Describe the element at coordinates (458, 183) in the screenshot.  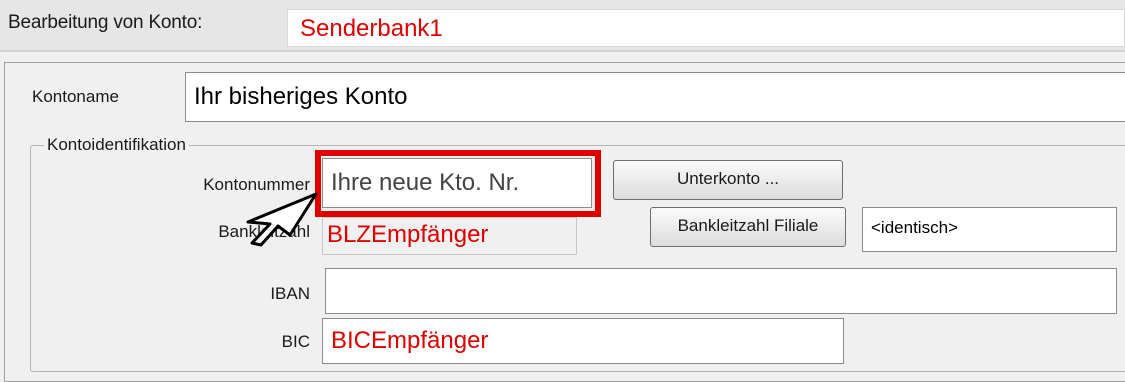
I see `kontonummer-highlight-box` at that location.